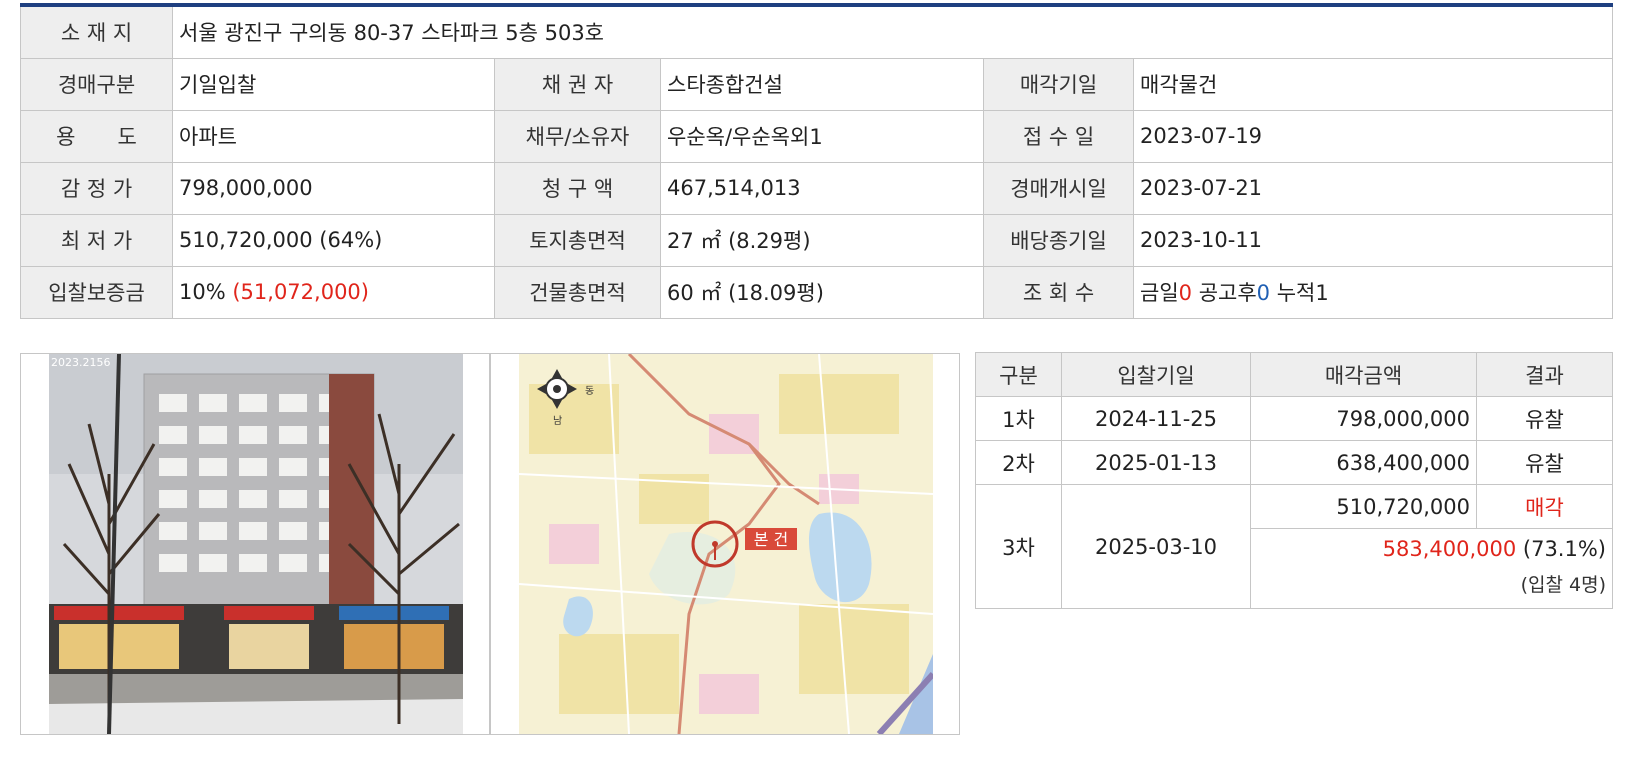 The height and width of the screenshot is (758, 1632). Describe the element at coordinates (1373, 188) in the screenshot. I see `start-date-value: 2023-07-21` at that location.